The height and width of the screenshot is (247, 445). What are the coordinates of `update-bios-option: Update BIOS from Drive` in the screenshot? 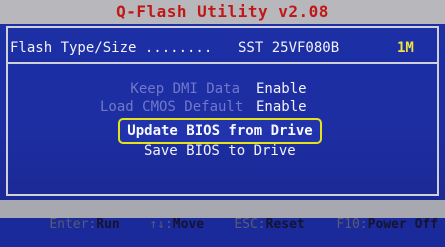 It's located at (220, 131).